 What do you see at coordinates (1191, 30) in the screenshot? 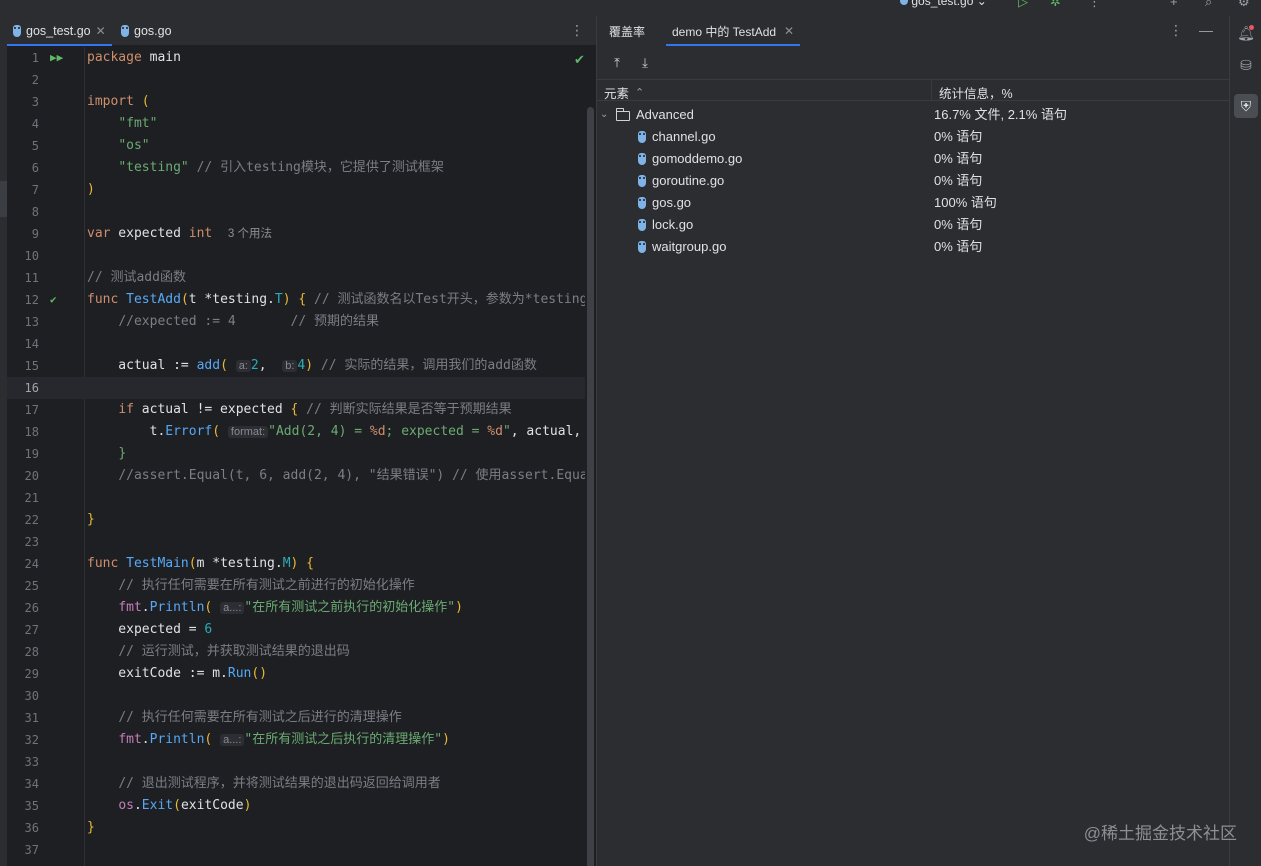
I see `coverage-panel-actions: ⋮ —` at bounding box center [1191, 30].